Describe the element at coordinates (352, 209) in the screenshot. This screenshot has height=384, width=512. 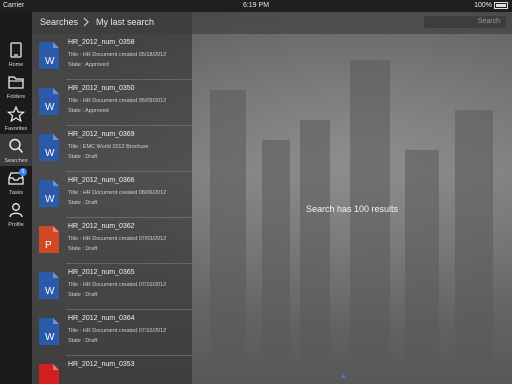
I see `results-count: Search has 100 results` at that location.